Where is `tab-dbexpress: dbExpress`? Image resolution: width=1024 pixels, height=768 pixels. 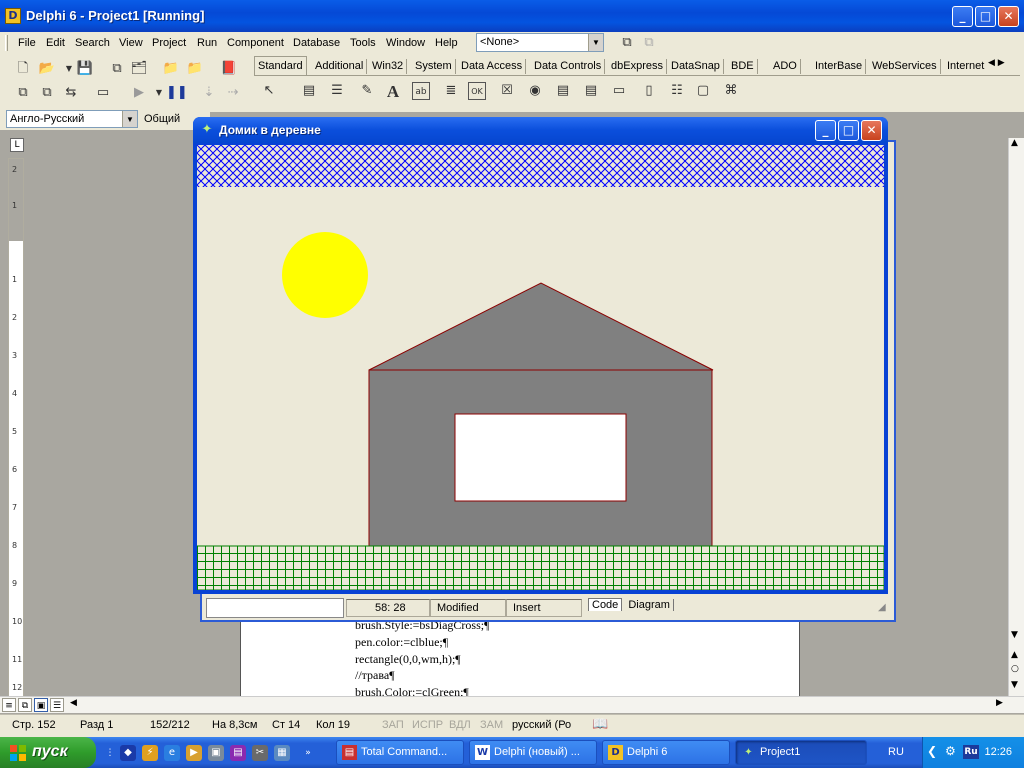
tab-dbexpress: dbExpress is located at coordinates (637, 66).